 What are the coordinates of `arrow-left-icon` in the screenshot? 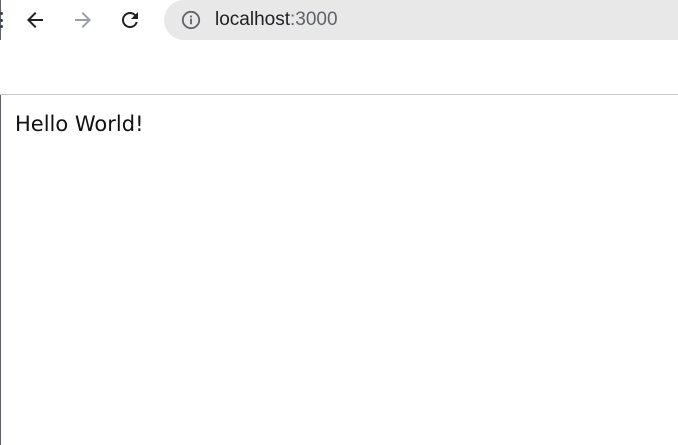 It's located at (35, 20).